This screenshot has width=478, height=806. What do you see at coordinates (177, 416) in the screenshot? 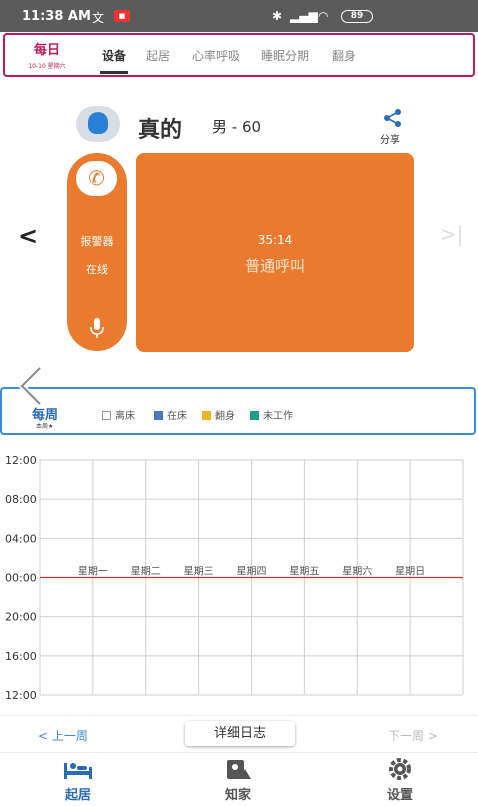
I see `legend-label: 在床` at bounding box center [177, 416].